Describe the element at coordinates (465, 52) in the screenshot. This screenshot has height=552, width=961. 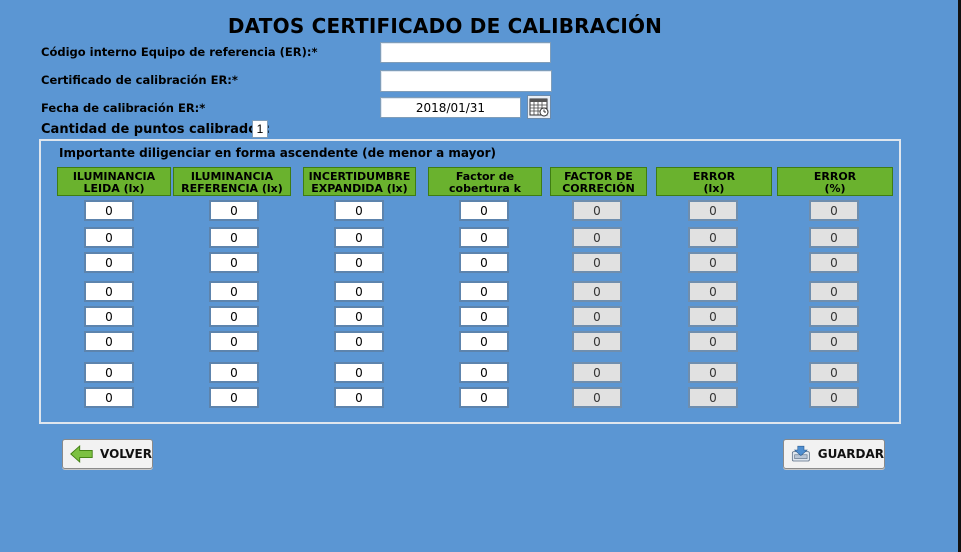
I see `codigo-input` at that location.